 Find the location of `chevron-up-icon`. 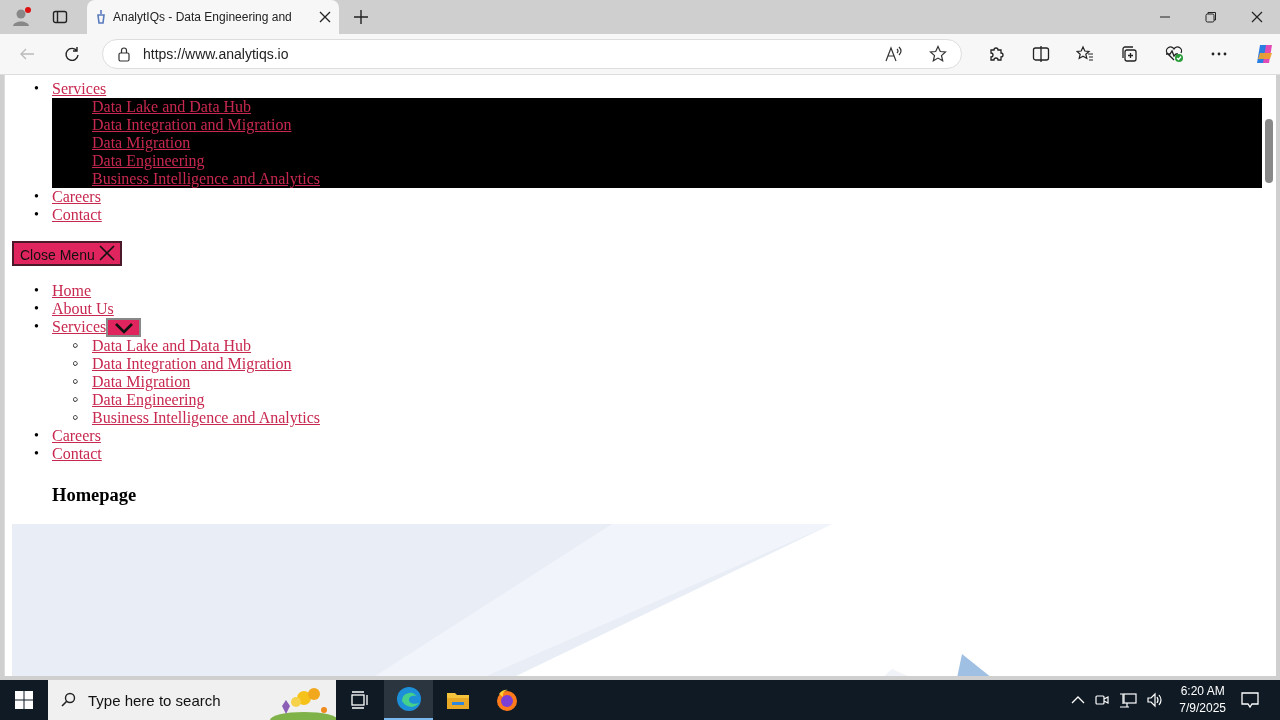

chevron-up-icon is located at coordinates (1078, 700).